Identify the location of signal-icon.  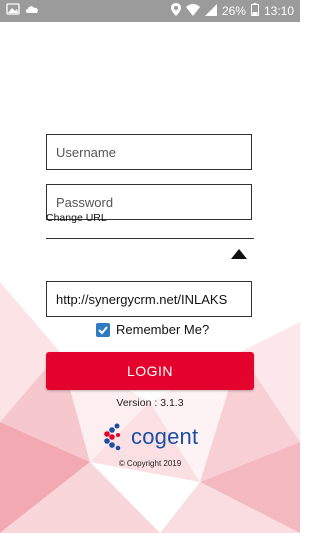
(210, 11).